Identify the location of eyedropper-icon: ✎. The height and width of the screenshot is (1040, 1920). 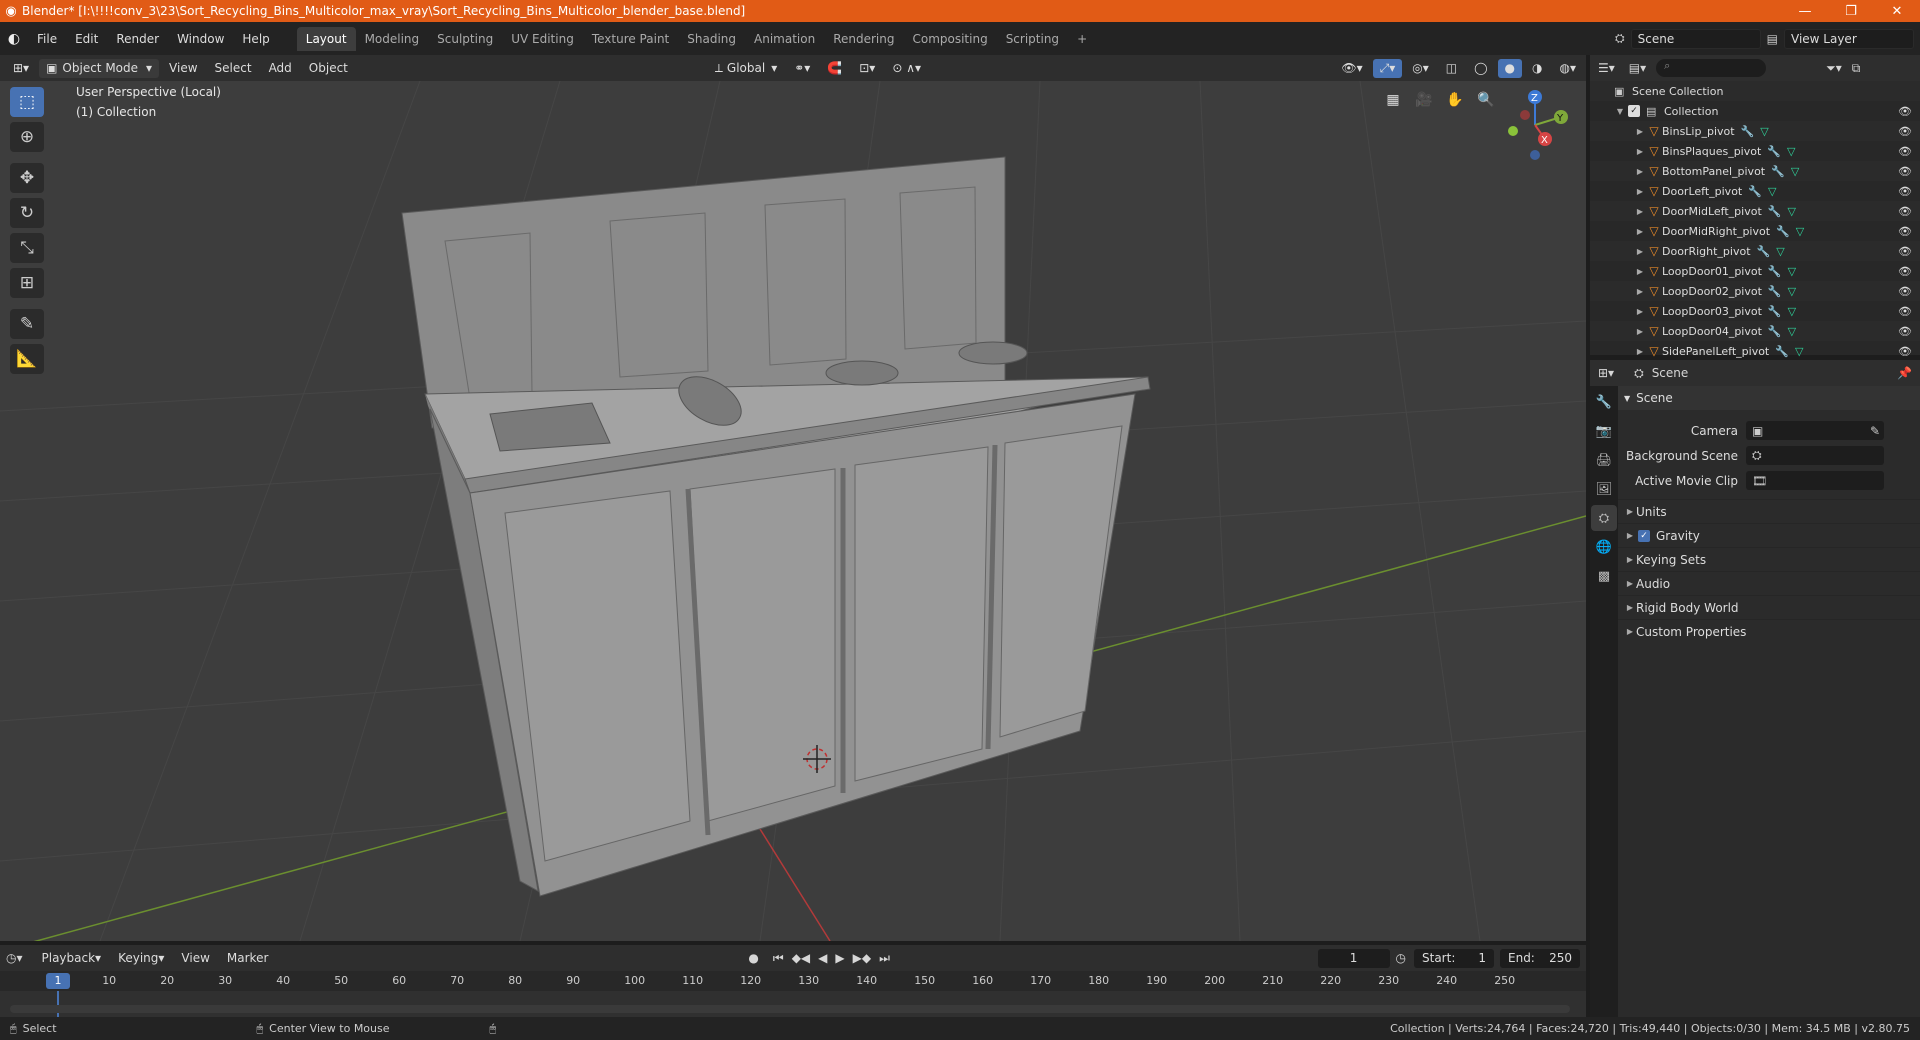
(1875, 431).